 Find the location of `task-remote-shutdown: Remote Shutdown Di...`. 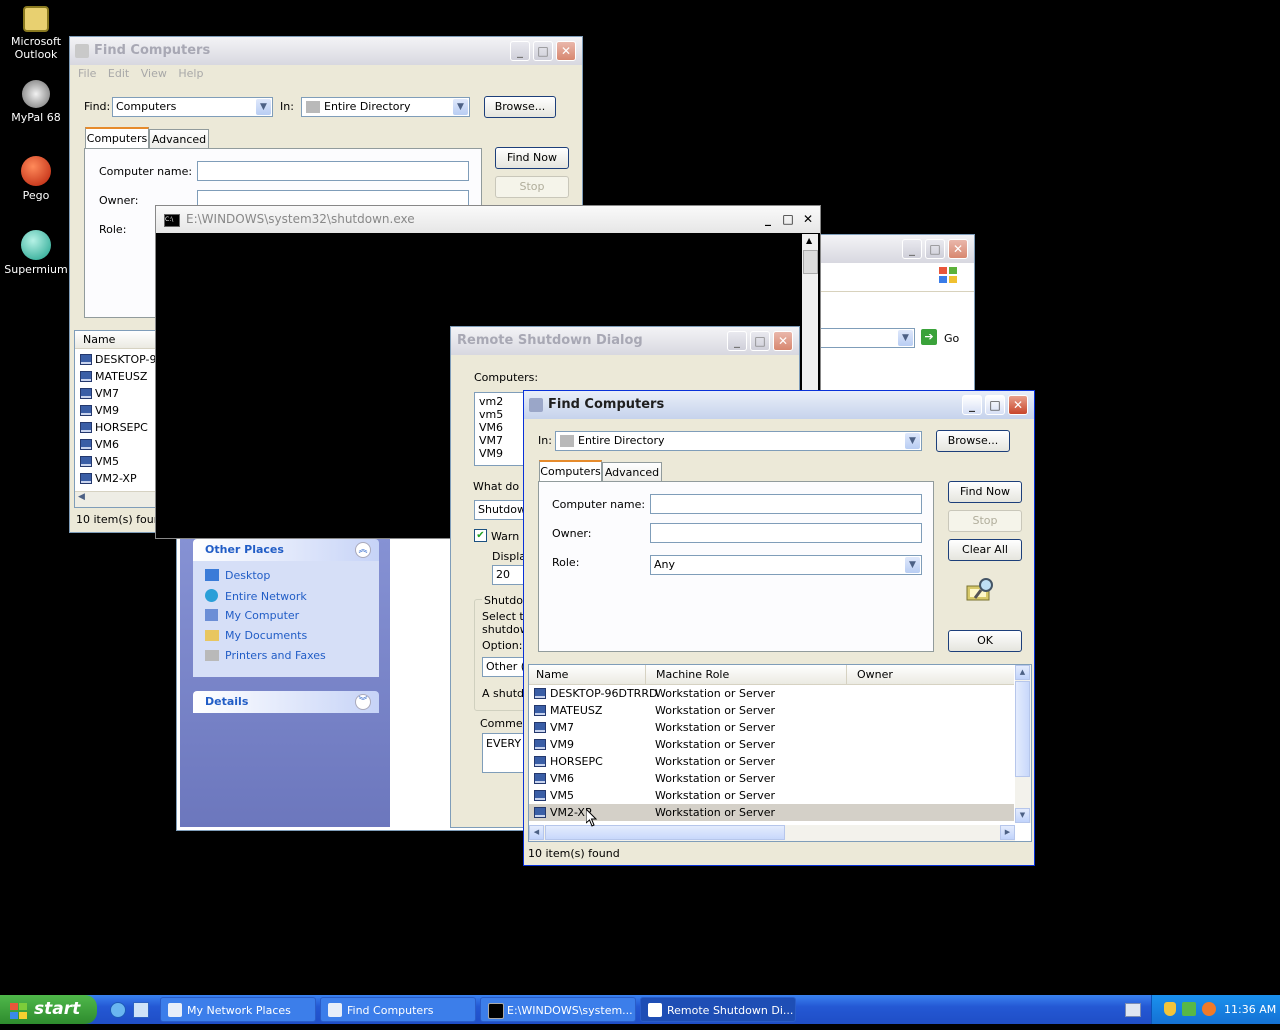

task-remote-shutdown: Remote Shutdown Di... is located at coordinates (718, 1009).